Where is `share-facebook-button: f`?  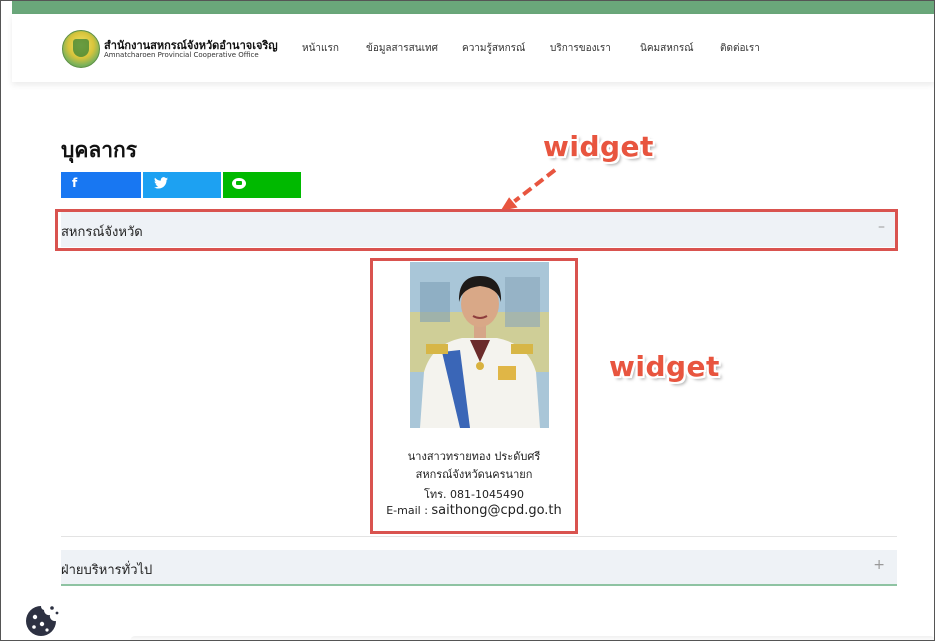
share-facebook-button: f is located at coordinates (101, 185).